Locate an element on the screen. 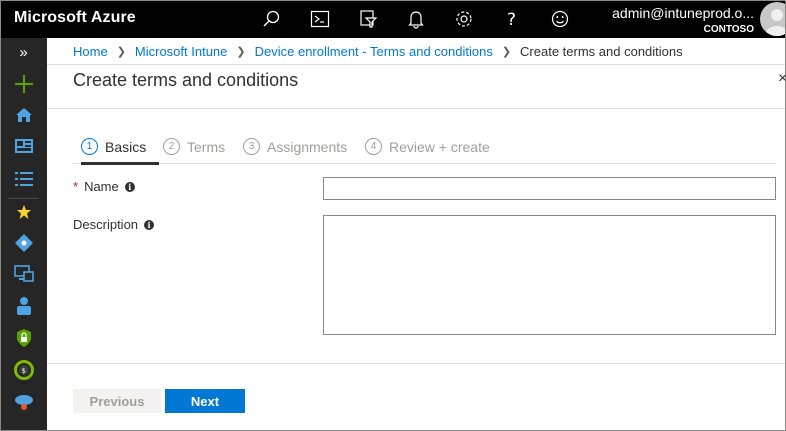 This screenshot has width=786, height=431. breadcrumb-current: Create terms and conditions is located at coordinates (601, 51).